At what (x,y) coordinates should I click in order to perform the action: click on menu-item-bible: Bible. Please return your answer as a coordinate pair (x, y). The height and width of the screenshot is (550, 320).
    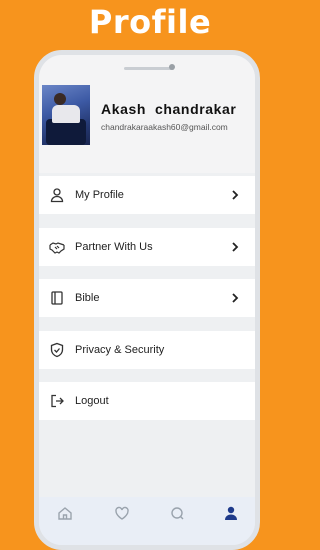
    Looking at the image, I should click on (147, 298).